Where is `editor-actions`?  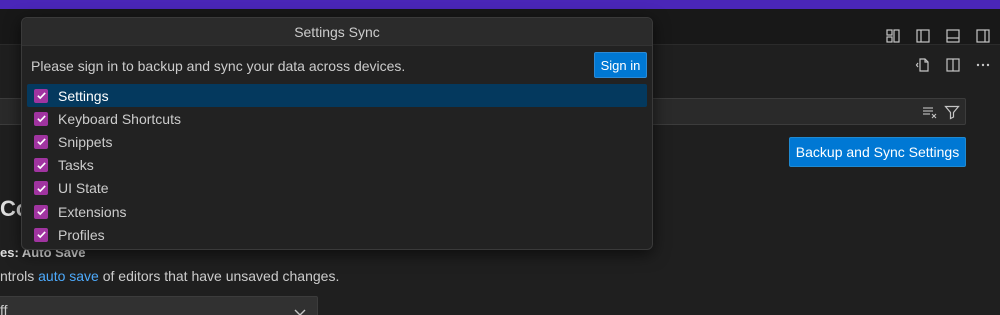 editor-actions is located at coordinates (953, 65).